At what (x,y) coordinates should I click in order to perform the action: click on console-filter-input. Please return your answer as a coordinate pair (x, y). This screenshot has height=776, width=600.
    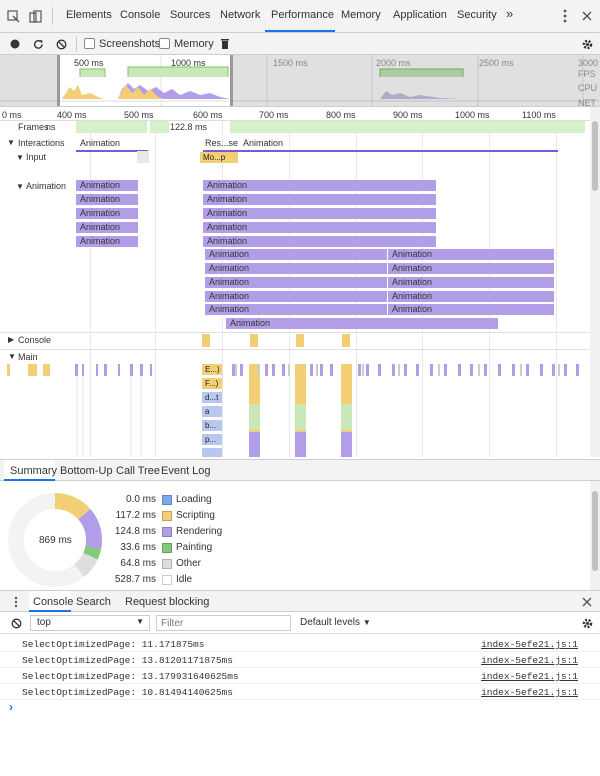
    Looking at the image, I should click on (223, 623).